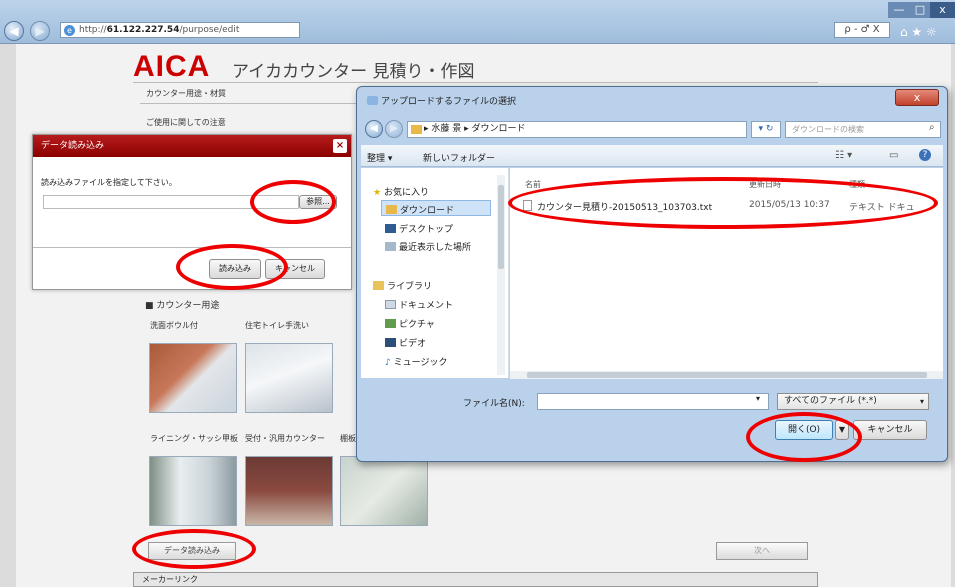 The height and width of the screenshot is (587, 955). I want to click on breadcrumb: ▸ 水藤 景 ▸ ダウンロード, so click(577, 129).